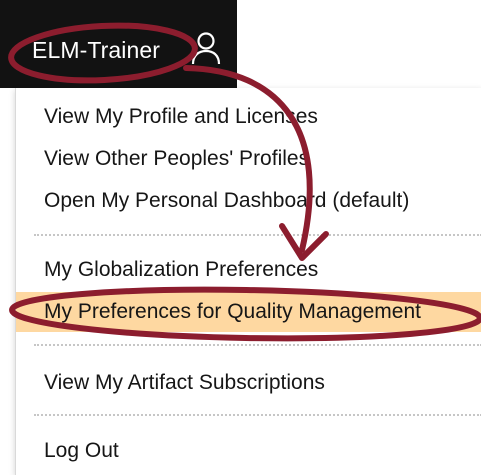  I want to click on top-bar: ELM-Trainer, so click(118, 44).